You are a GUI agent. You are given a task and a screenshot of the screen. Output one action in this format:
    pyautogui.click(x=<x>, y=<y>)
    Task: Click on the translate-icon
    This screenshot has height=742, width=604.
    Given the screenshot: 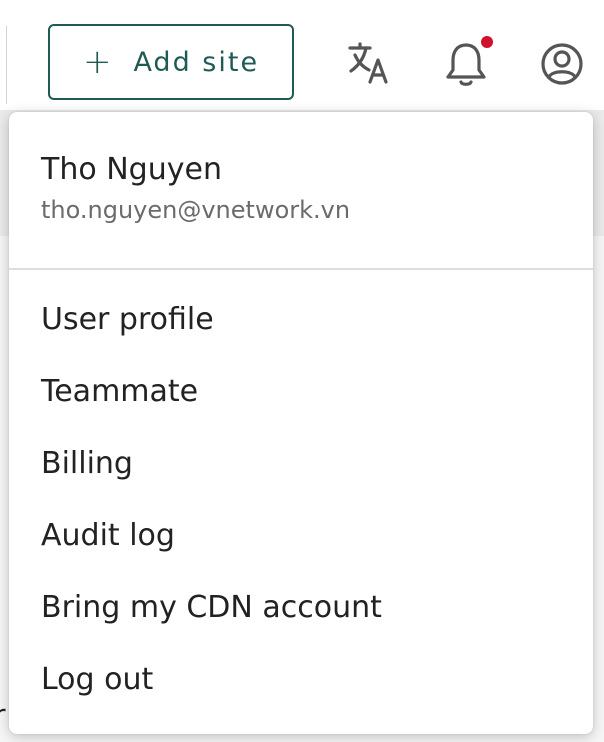 What is the action you would take?
    pyautogui.click(x=370, y=64)
    